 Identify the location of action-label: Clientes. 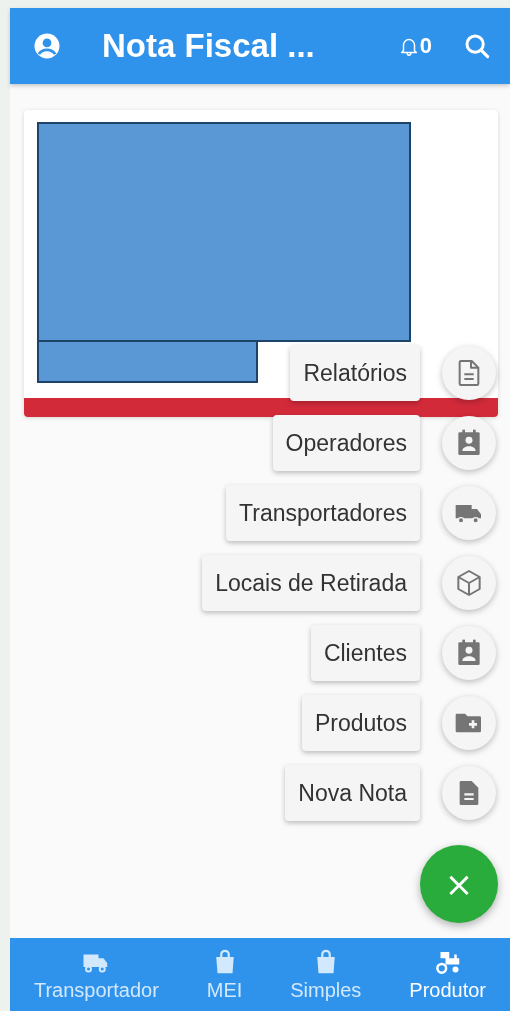
(365, 653).